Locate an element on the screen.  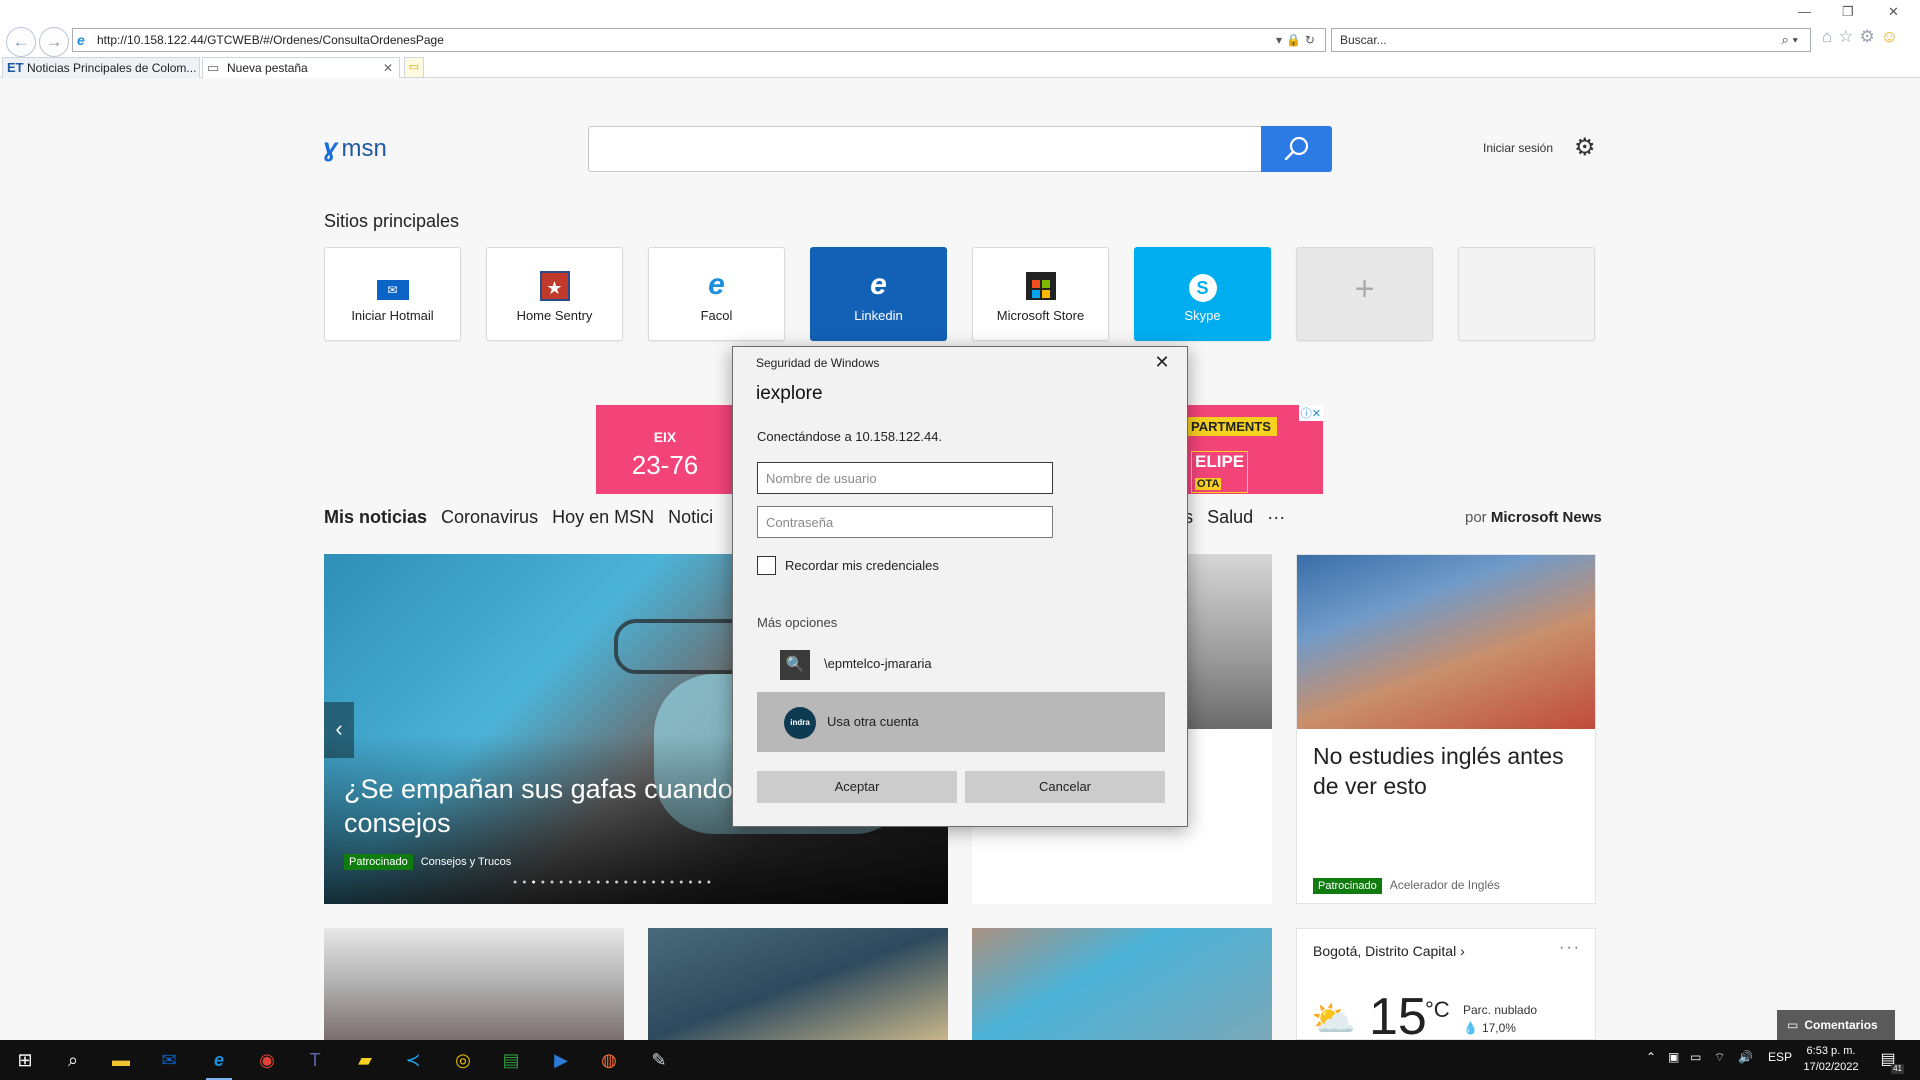
close-window-button: ✕ is located at coordinates (1893, 12).